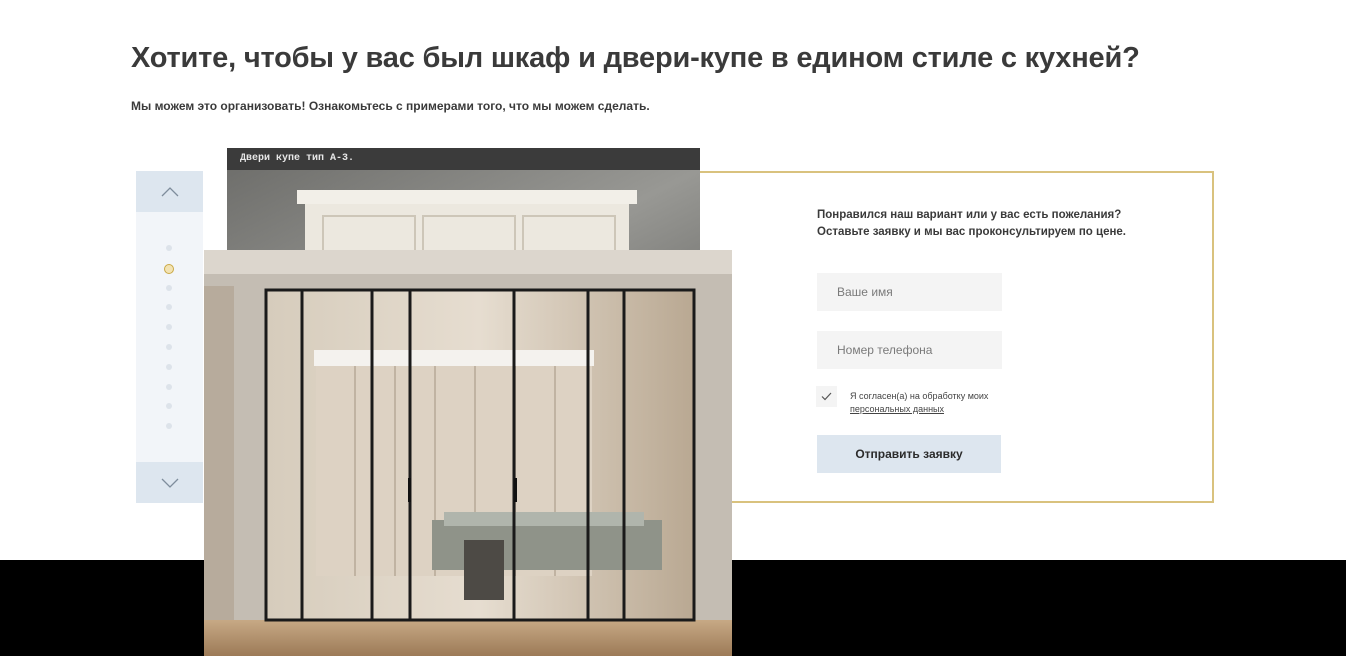  I want to click on consent-checkbox, so click(826, 396).